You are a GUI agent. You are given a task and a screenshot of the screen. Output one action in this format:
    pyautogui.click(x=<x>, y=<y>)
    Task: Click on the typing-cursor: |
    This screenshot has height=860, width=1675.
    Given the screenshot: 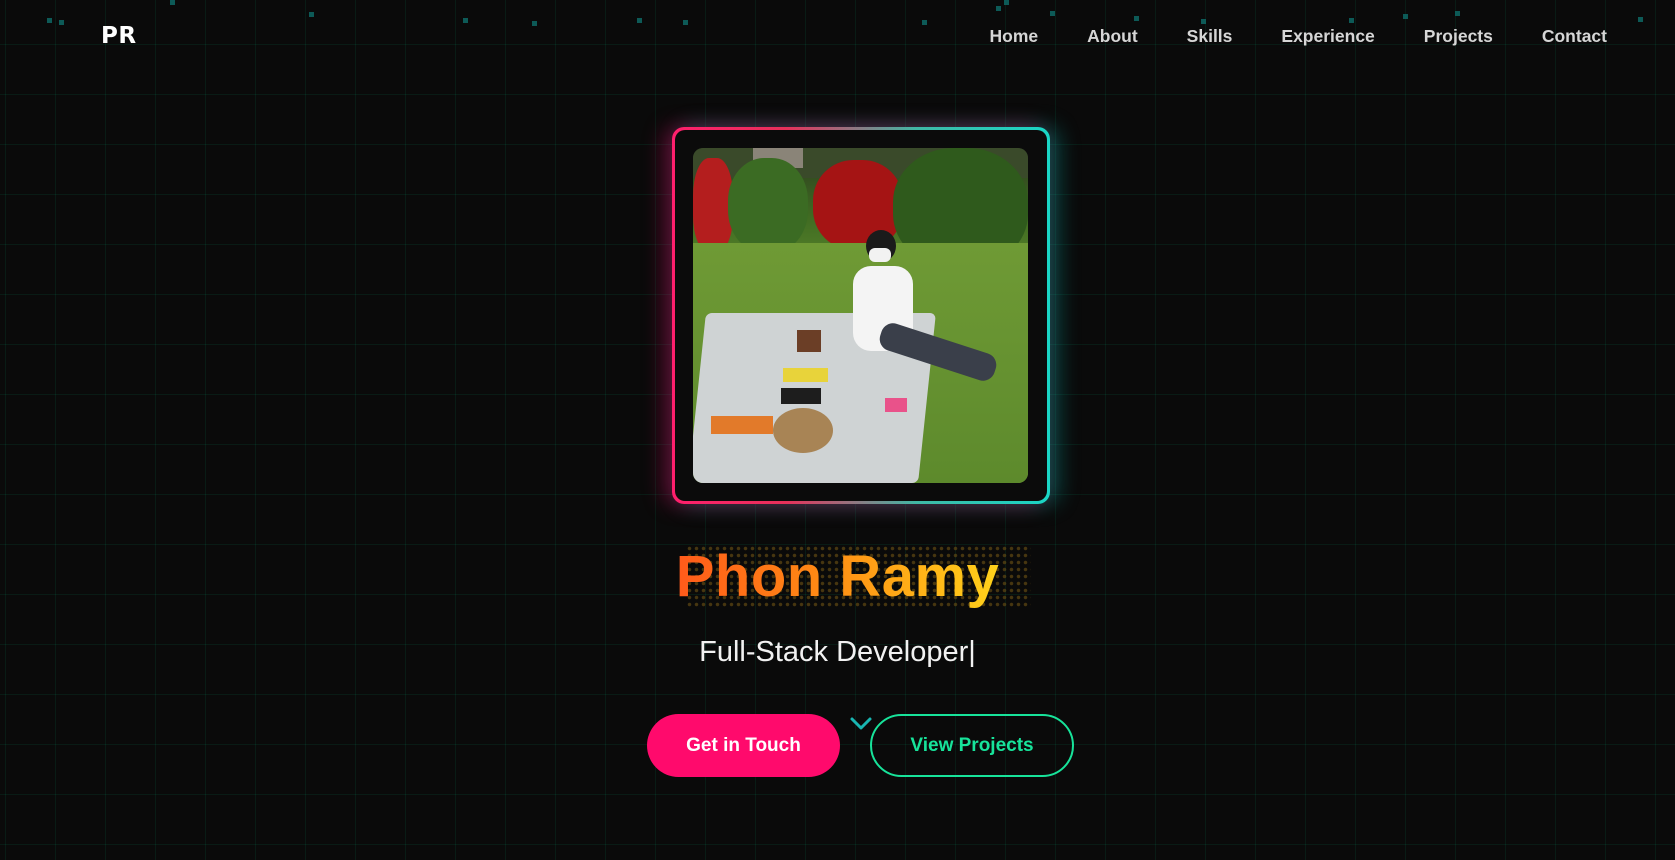 What is the action you would take?
    pyautogui.click(x=972, y=652)
    